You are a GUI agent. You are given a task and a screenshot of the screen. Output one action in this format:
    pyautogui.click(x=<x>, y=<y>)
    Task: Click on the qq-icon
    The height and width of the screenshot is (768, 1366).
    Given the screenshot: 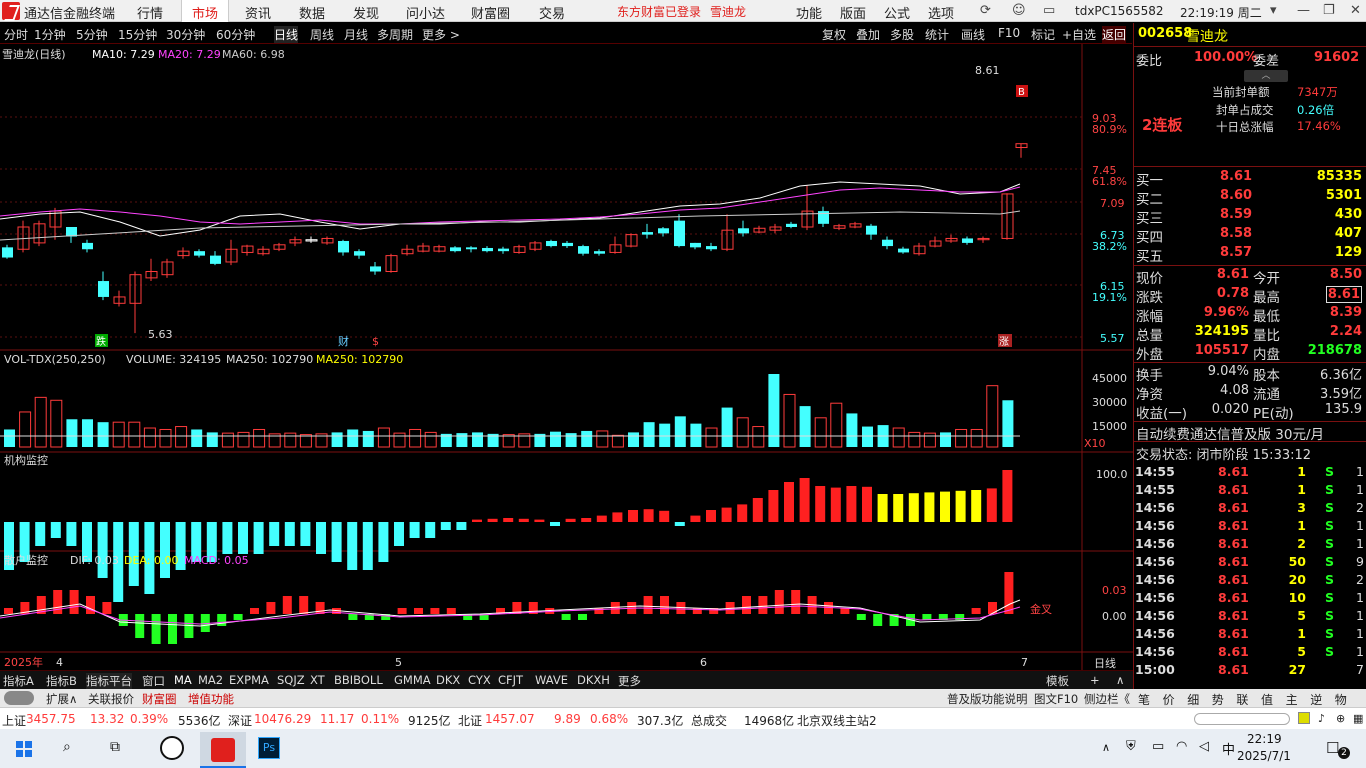 What is the action you would take?
    pyautogui.click(x=172, y=748)
    